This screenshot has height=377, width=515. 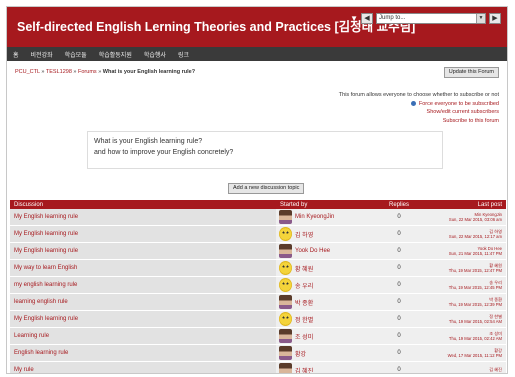 What do you see at coordinates (471, 72) in the screenshot?
I see `update-forum-button: Update this Forum` at bounding box center [471, 72].